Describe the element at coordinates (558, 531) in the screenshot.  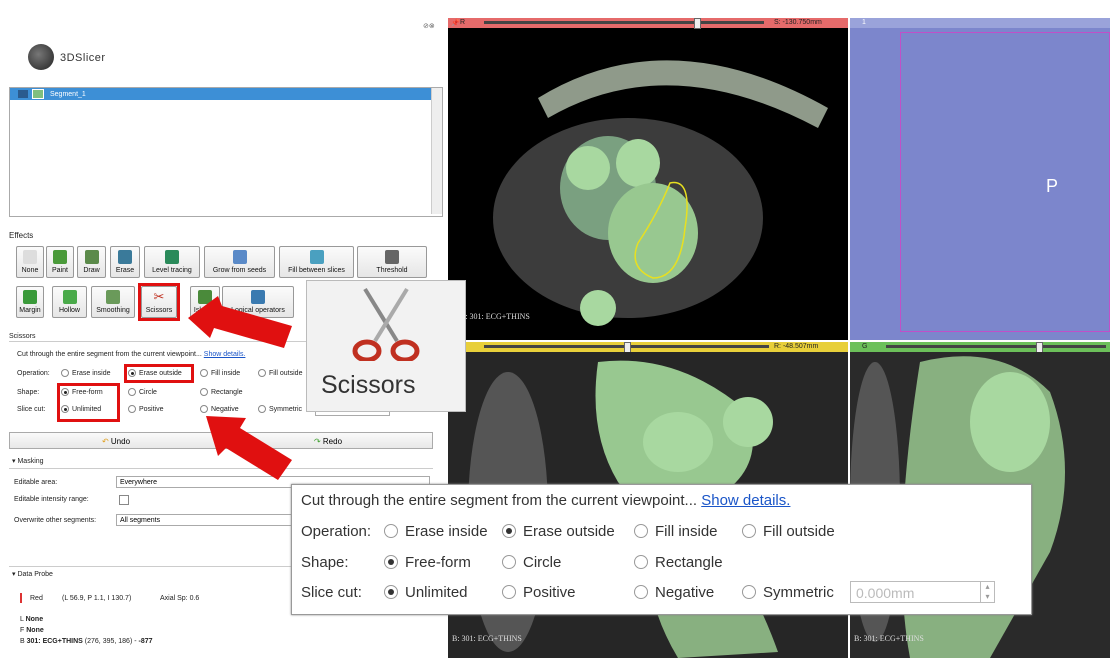
I see `zoom-radio-erase-outside: Erase outside` at that location.